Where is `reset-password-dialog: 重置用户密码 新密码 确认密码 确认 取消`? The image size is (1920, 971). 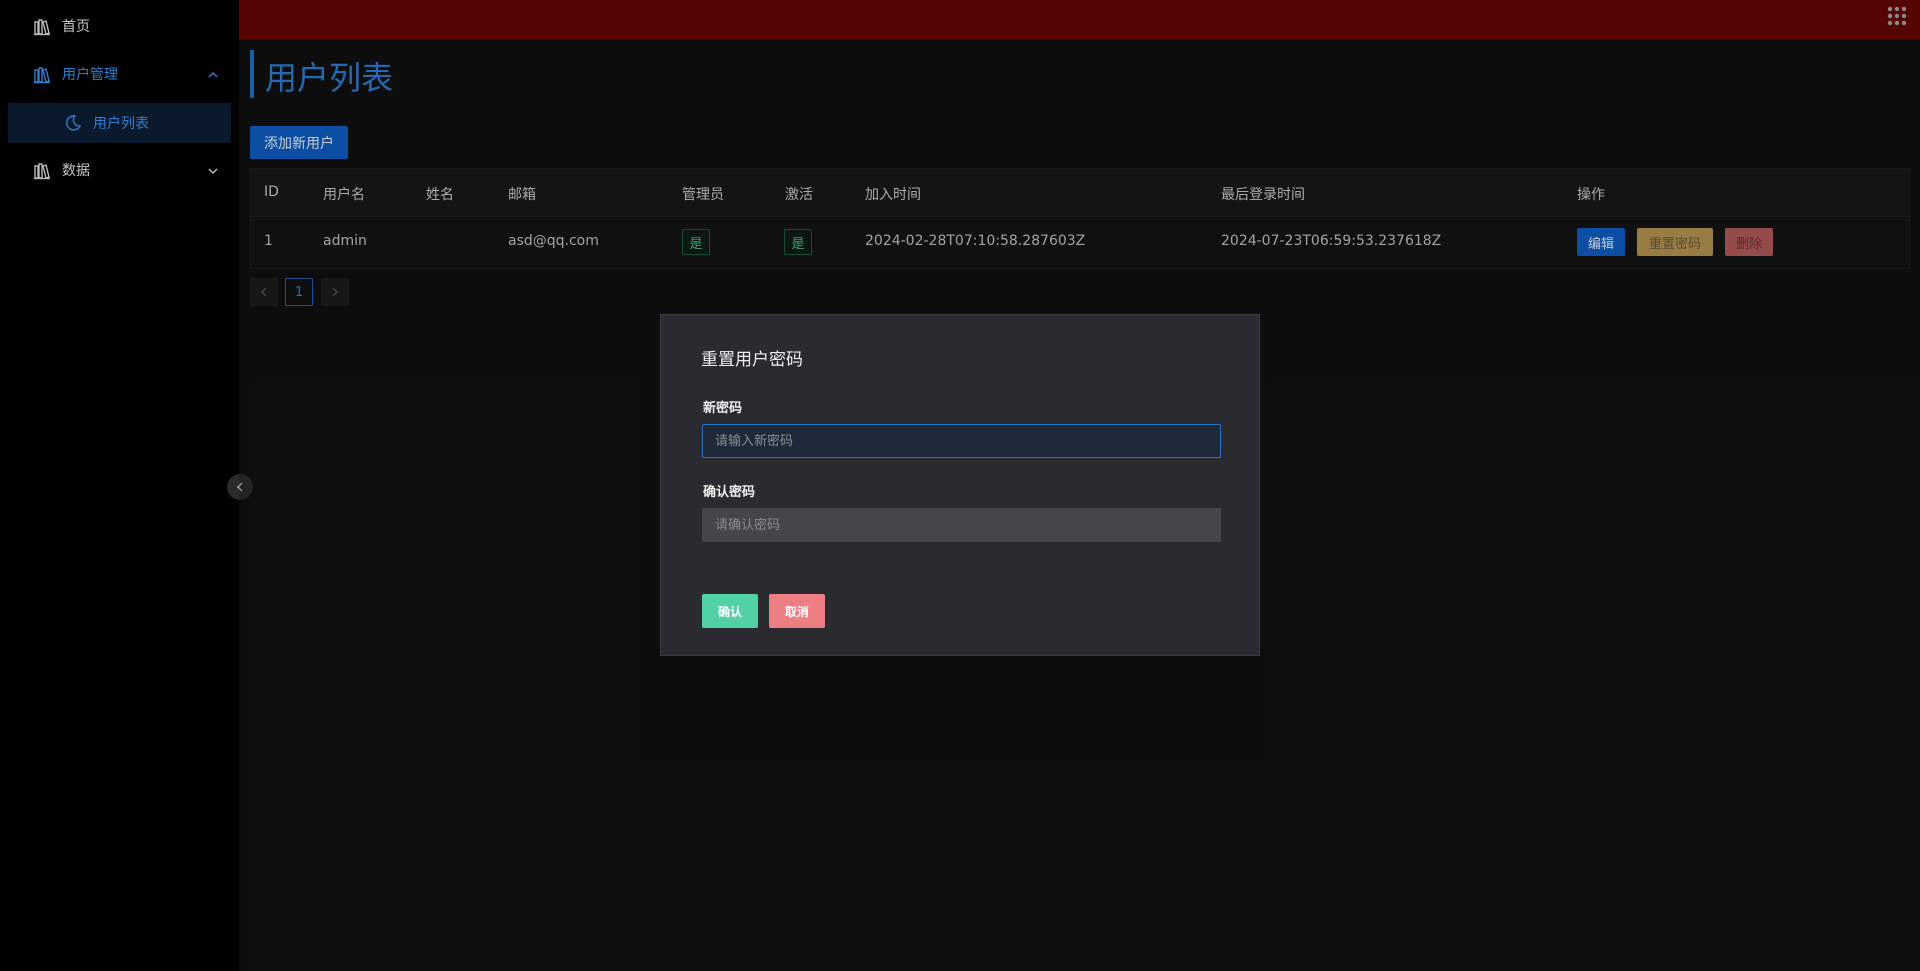 reset-password-dialog: 重置用户密码 新密码 确认密码 确认 取消 is located at coordinates (960, 485).